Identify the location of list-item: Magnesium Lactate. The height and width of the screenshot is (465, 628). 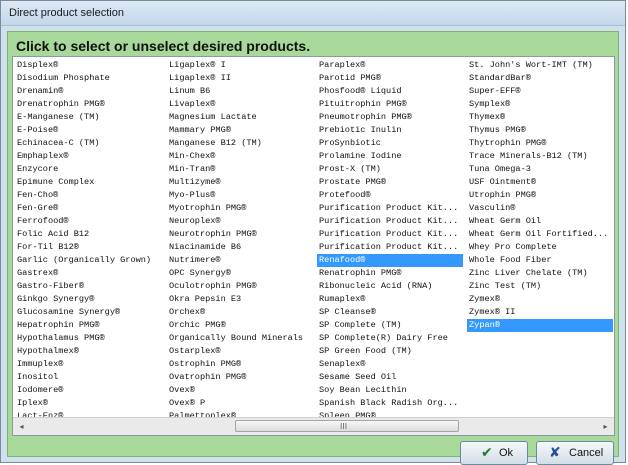
(240, 117).